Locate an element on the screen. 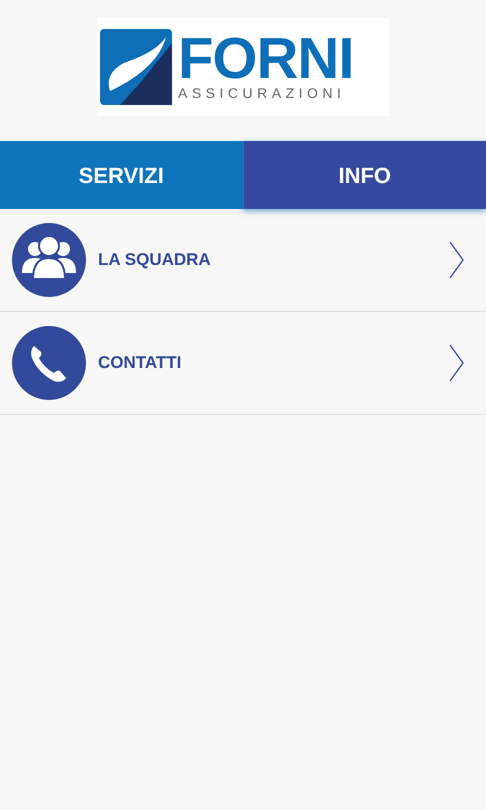 This screenshot has width=486, height=810. group-icon is located at coordinates (49, 260).